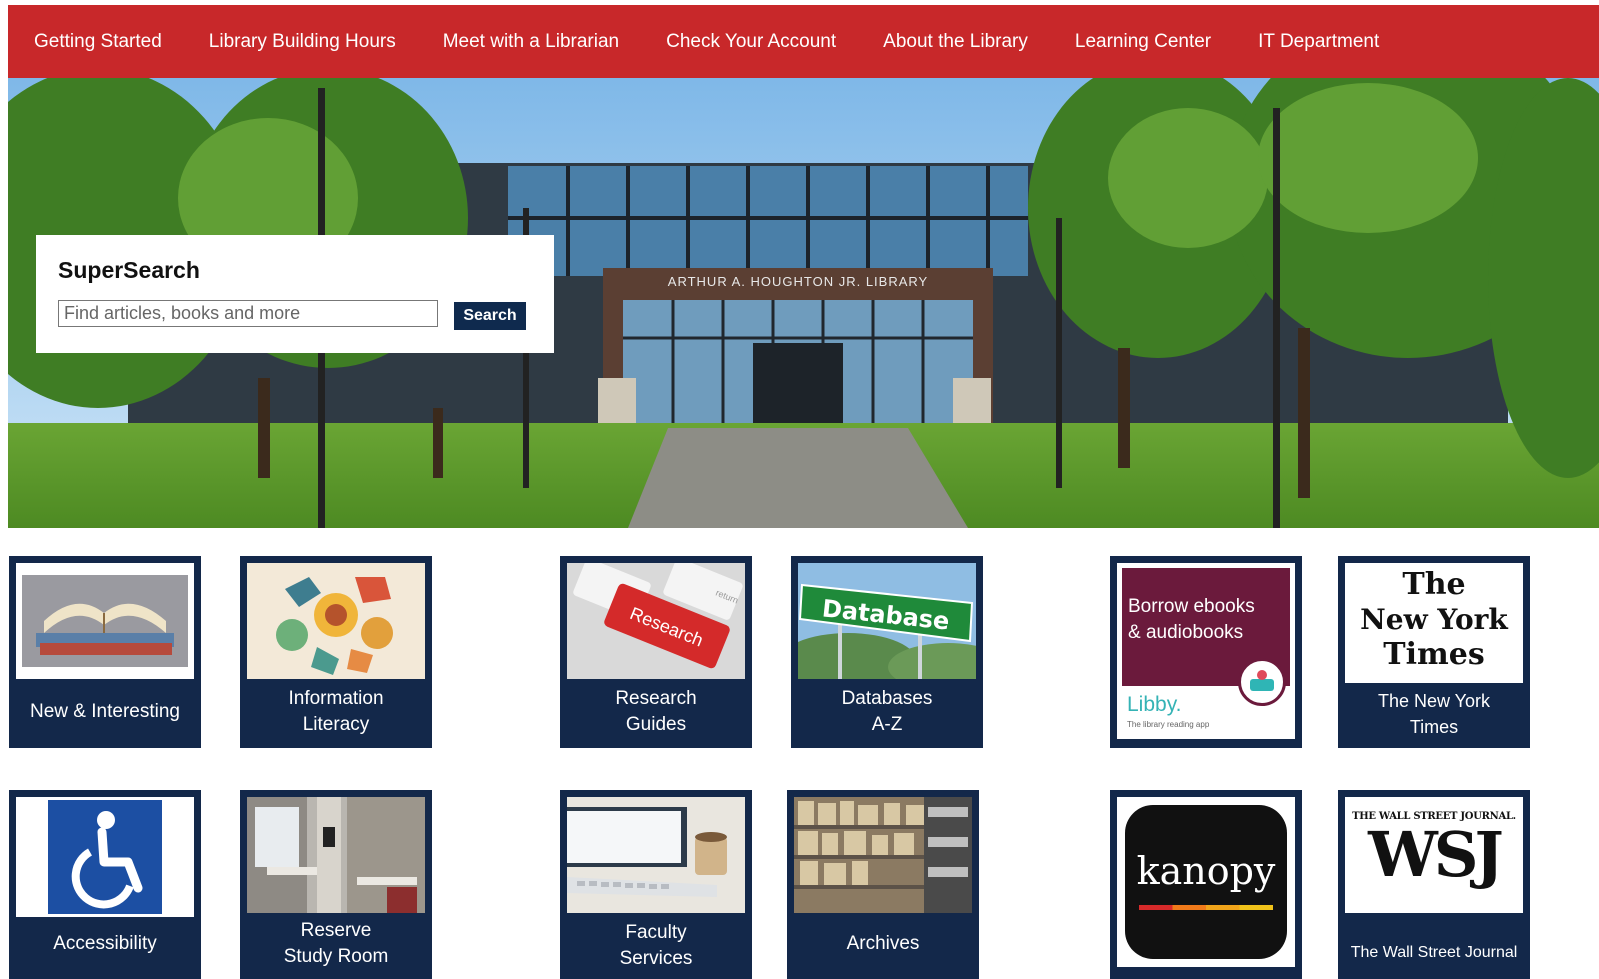  What do you see at coordinates (1168, 724) in the screenshot?
I see `libby-tagline: The library reading app` at bounding box center [1168, 724].